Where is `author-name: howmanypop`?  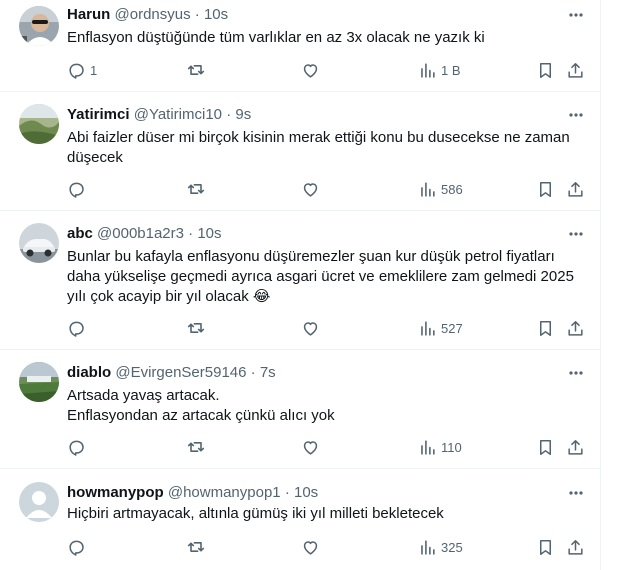
author-name: howmanypop is located at coordinates (115, 492).